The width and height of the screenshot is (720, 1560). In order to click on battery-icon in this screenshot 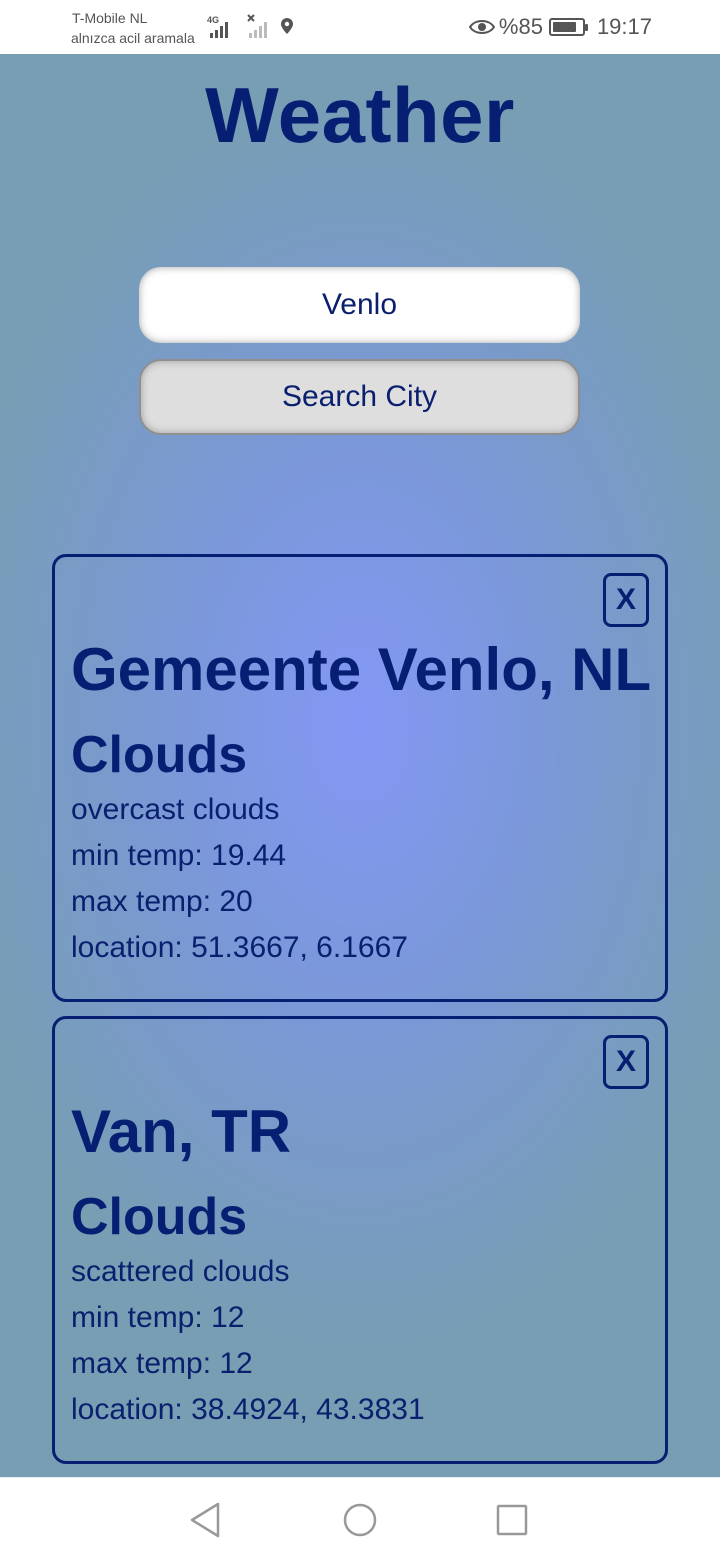, I will do `click(568, 27)`.